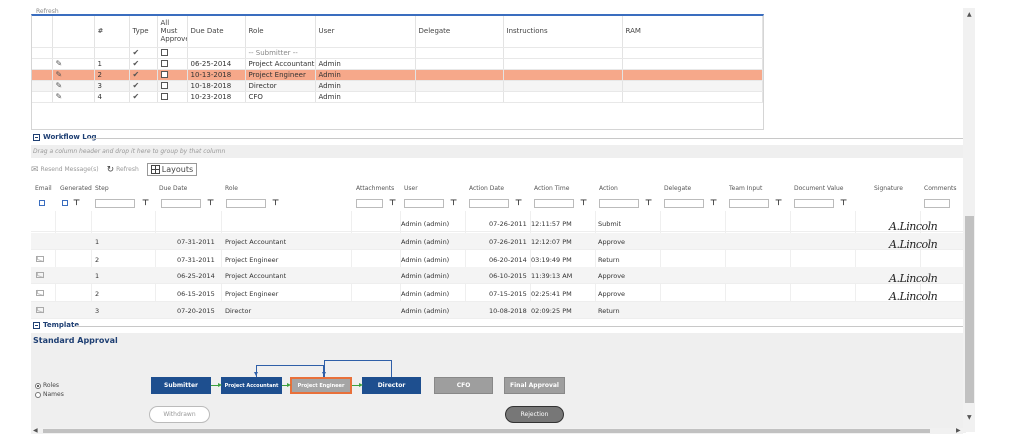 The width and height of the screenshot is (1024, 447). Describe the element at coordinates (608, 188) in the screenshot. I see `col-action: Action` at that location.